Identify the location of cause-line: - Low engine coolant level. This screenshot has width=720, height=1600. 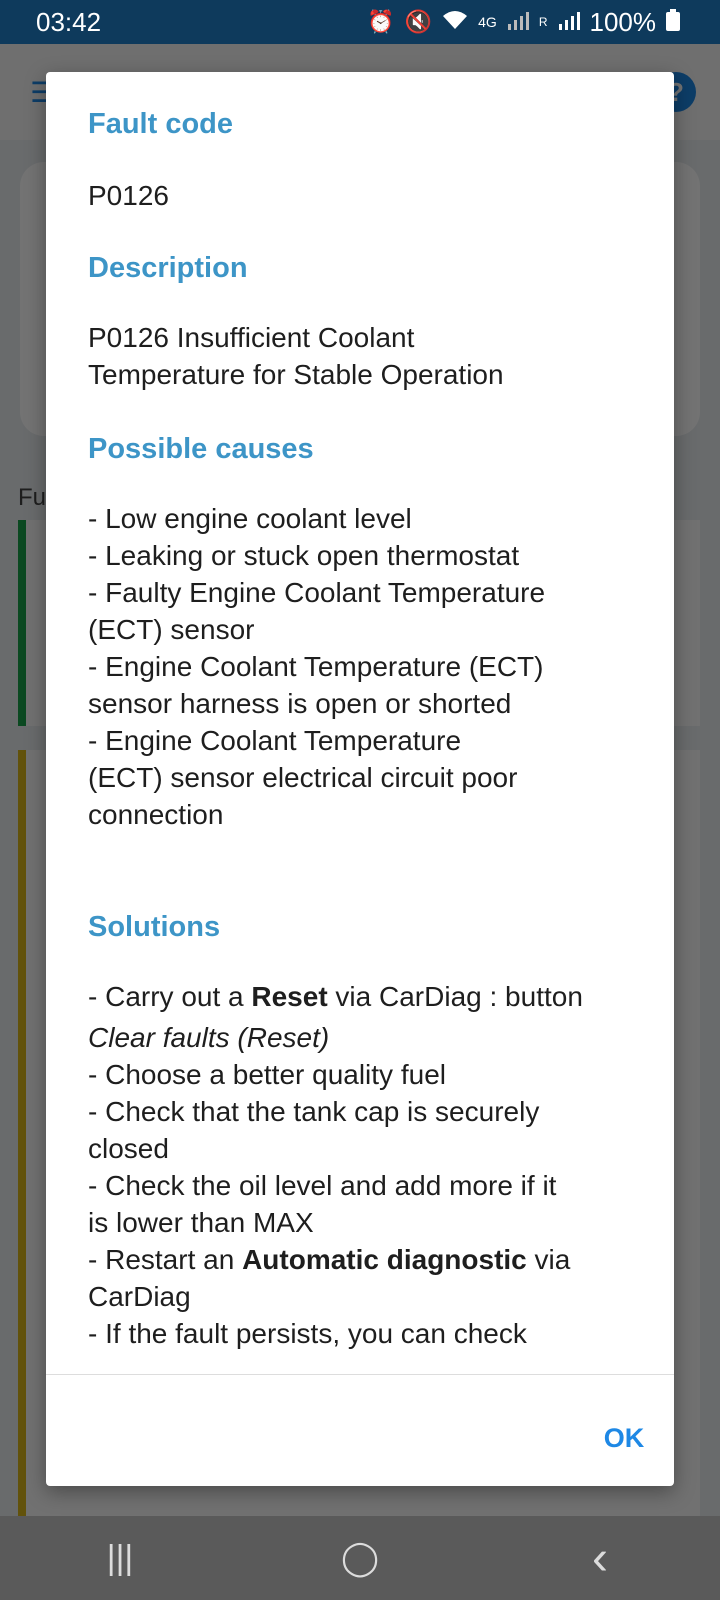
(250, 518).